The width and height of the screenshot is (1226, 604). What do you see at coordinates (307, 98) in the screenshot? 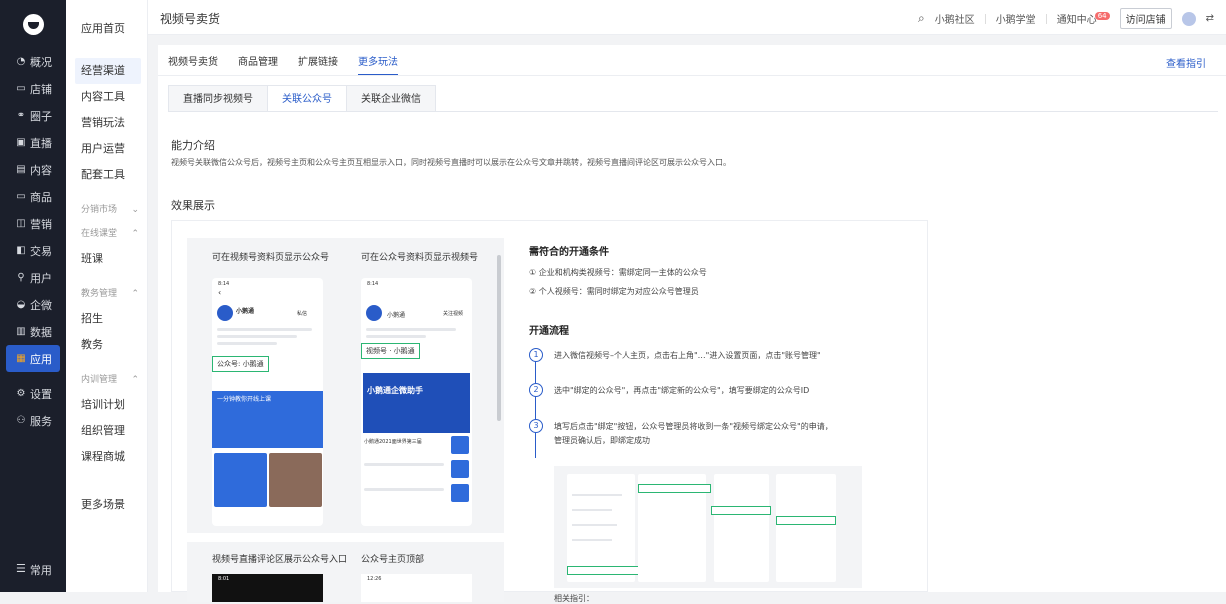
I see `tab-link-official-account: 关联公众号` at bounding box center [307, 98].